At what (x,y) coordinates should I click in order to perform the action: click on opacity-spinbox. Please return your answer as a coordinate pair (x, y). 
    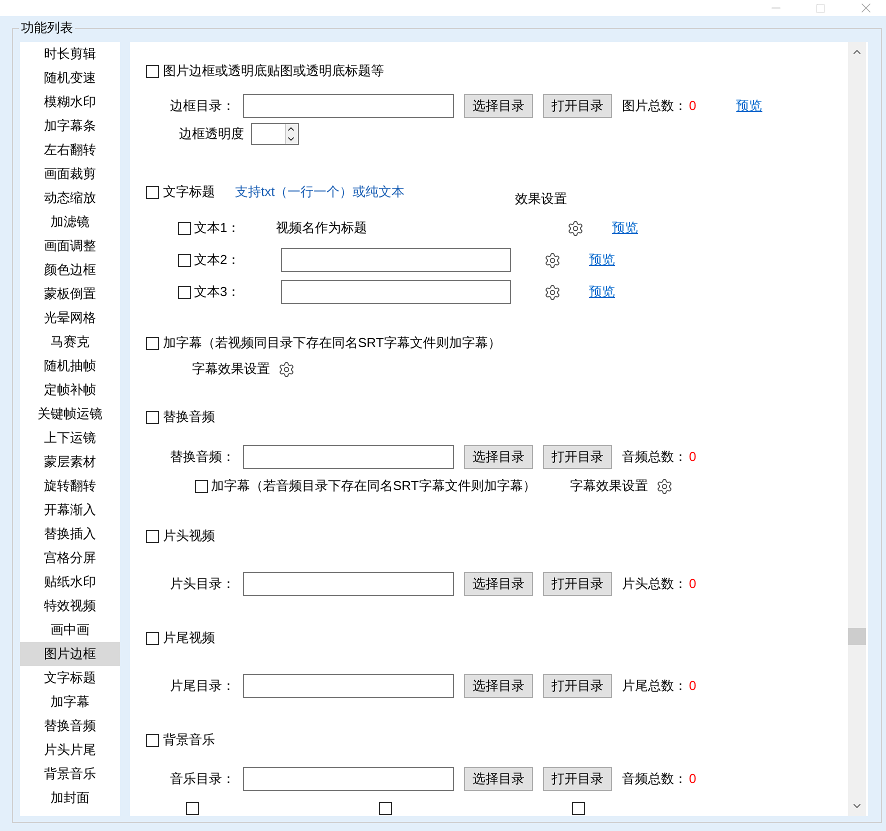
    Looking at the image, I should click on (275, 134).